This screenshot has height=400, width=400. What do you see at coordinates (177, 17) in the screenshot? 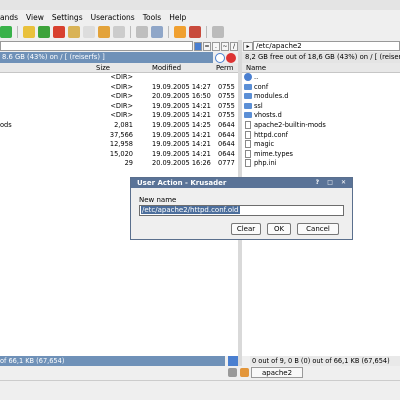
I see `menu-help: Help` at bounding box center [177, 17].